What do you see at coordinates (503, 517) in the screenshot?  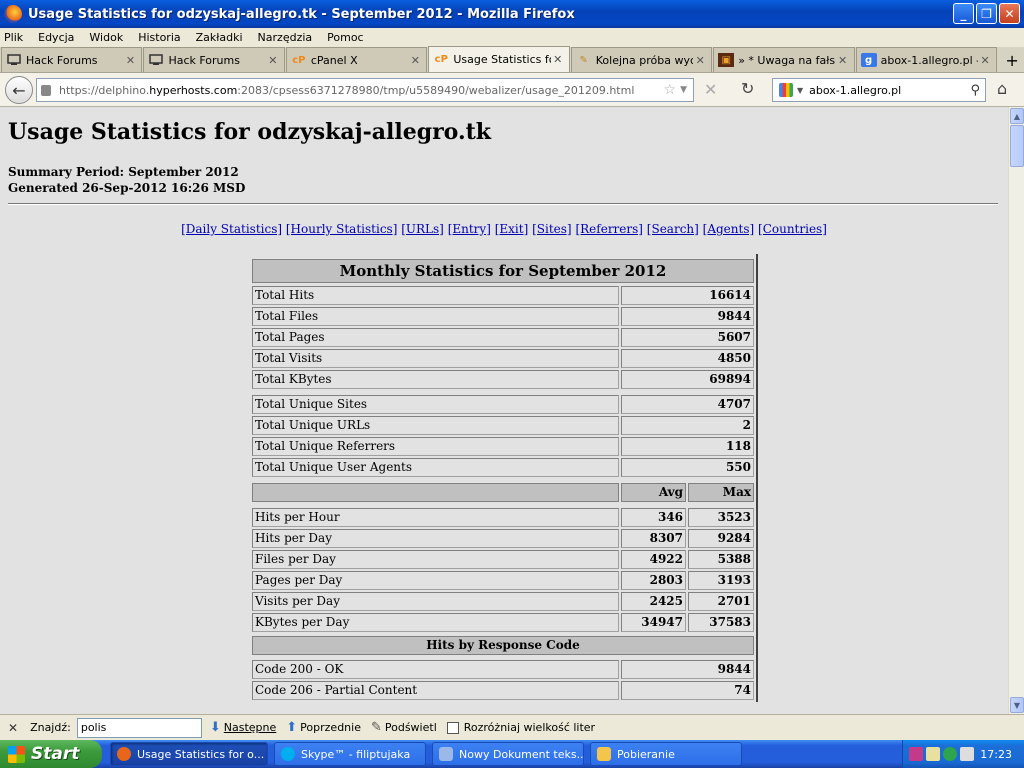 I see `table-row: Hits per Hour 346 3523` at bounding box center [503, 517].